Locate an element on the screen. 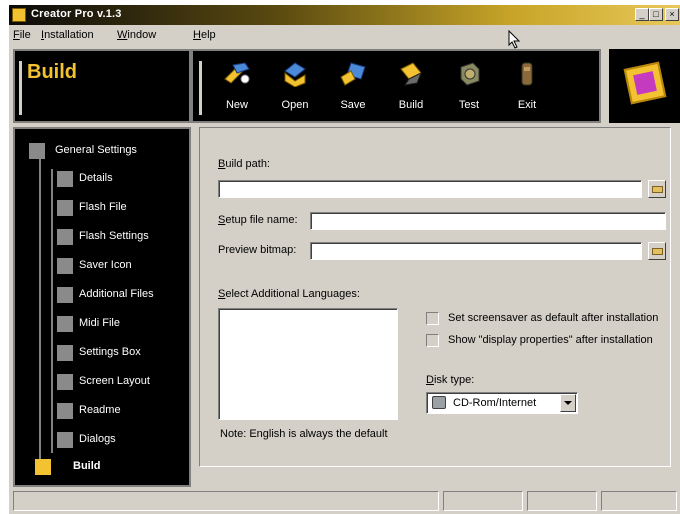  title-bar: Creator Pro v.1.3 _ □ × is located at coordinates (344, 15).